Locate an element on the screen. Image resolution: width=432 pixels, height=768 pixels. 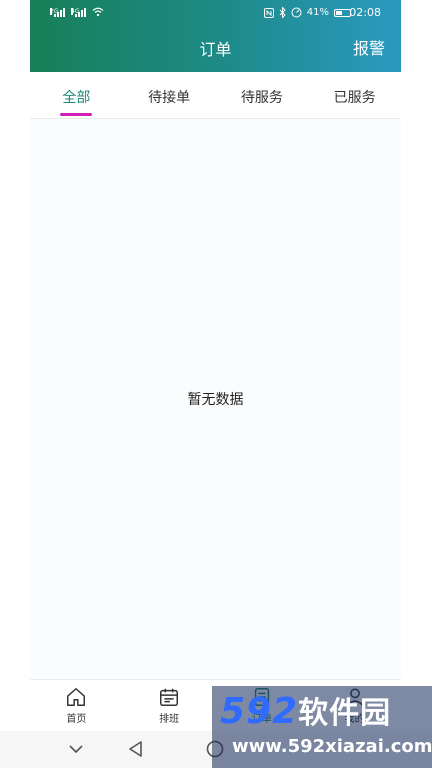
page-title: 订单 is located at coordinates (215, 49).